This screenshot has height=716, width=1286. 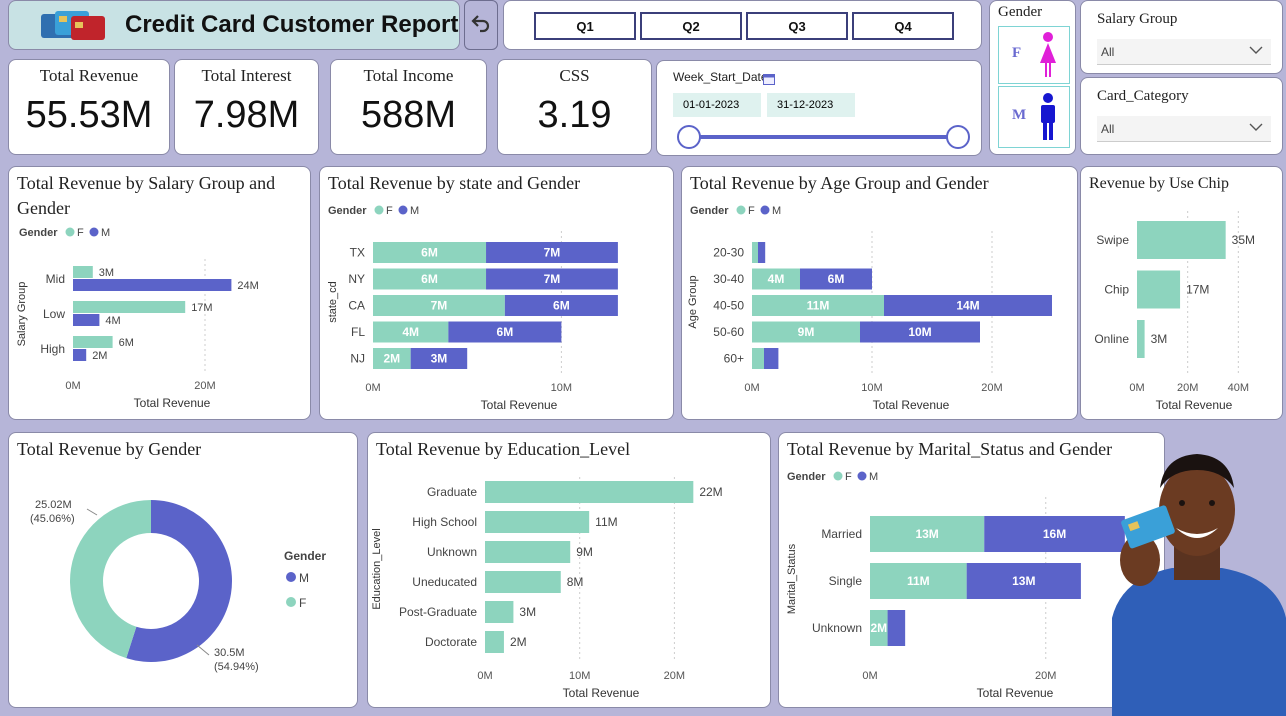 What do you see at coordinates (1034, 117) in the screenshot?
I see `gender-option-male: M` at bounding box center [1034, 117].